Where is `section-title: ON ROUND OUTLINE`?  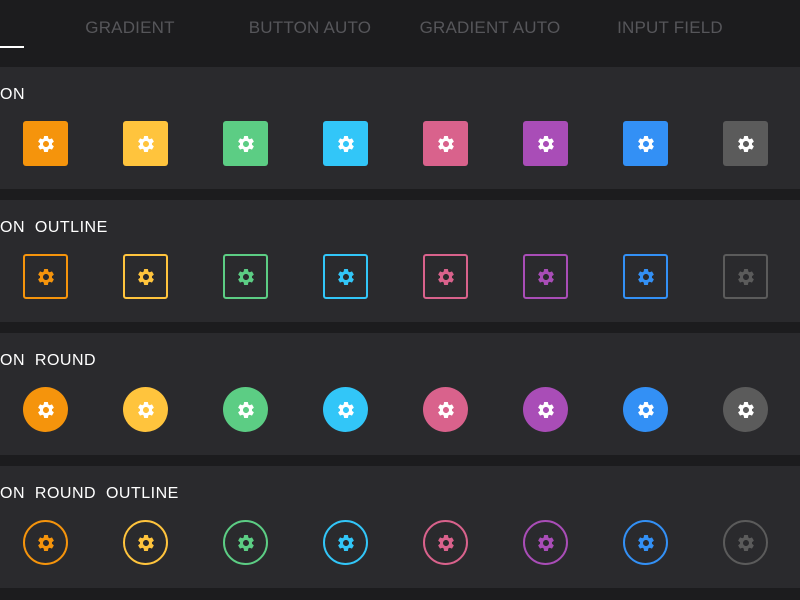 section-title: ON ROUND OUTLINE is located at coordinates (89, 493).